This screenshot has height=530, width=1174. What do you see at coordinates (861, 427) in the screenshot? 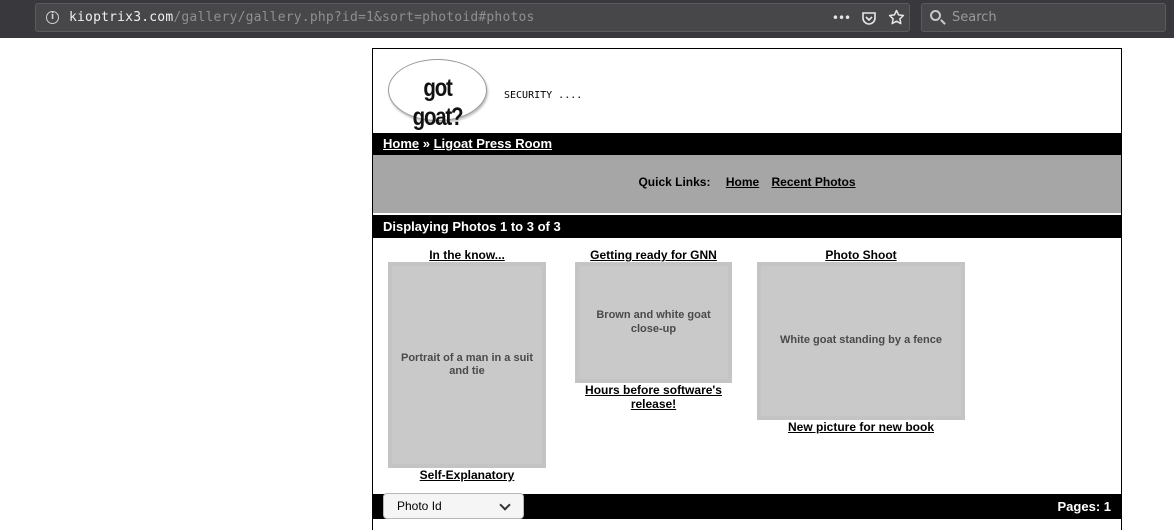
I see `photo-caption-link: New picture for new book` at bounding box center [861, 427].